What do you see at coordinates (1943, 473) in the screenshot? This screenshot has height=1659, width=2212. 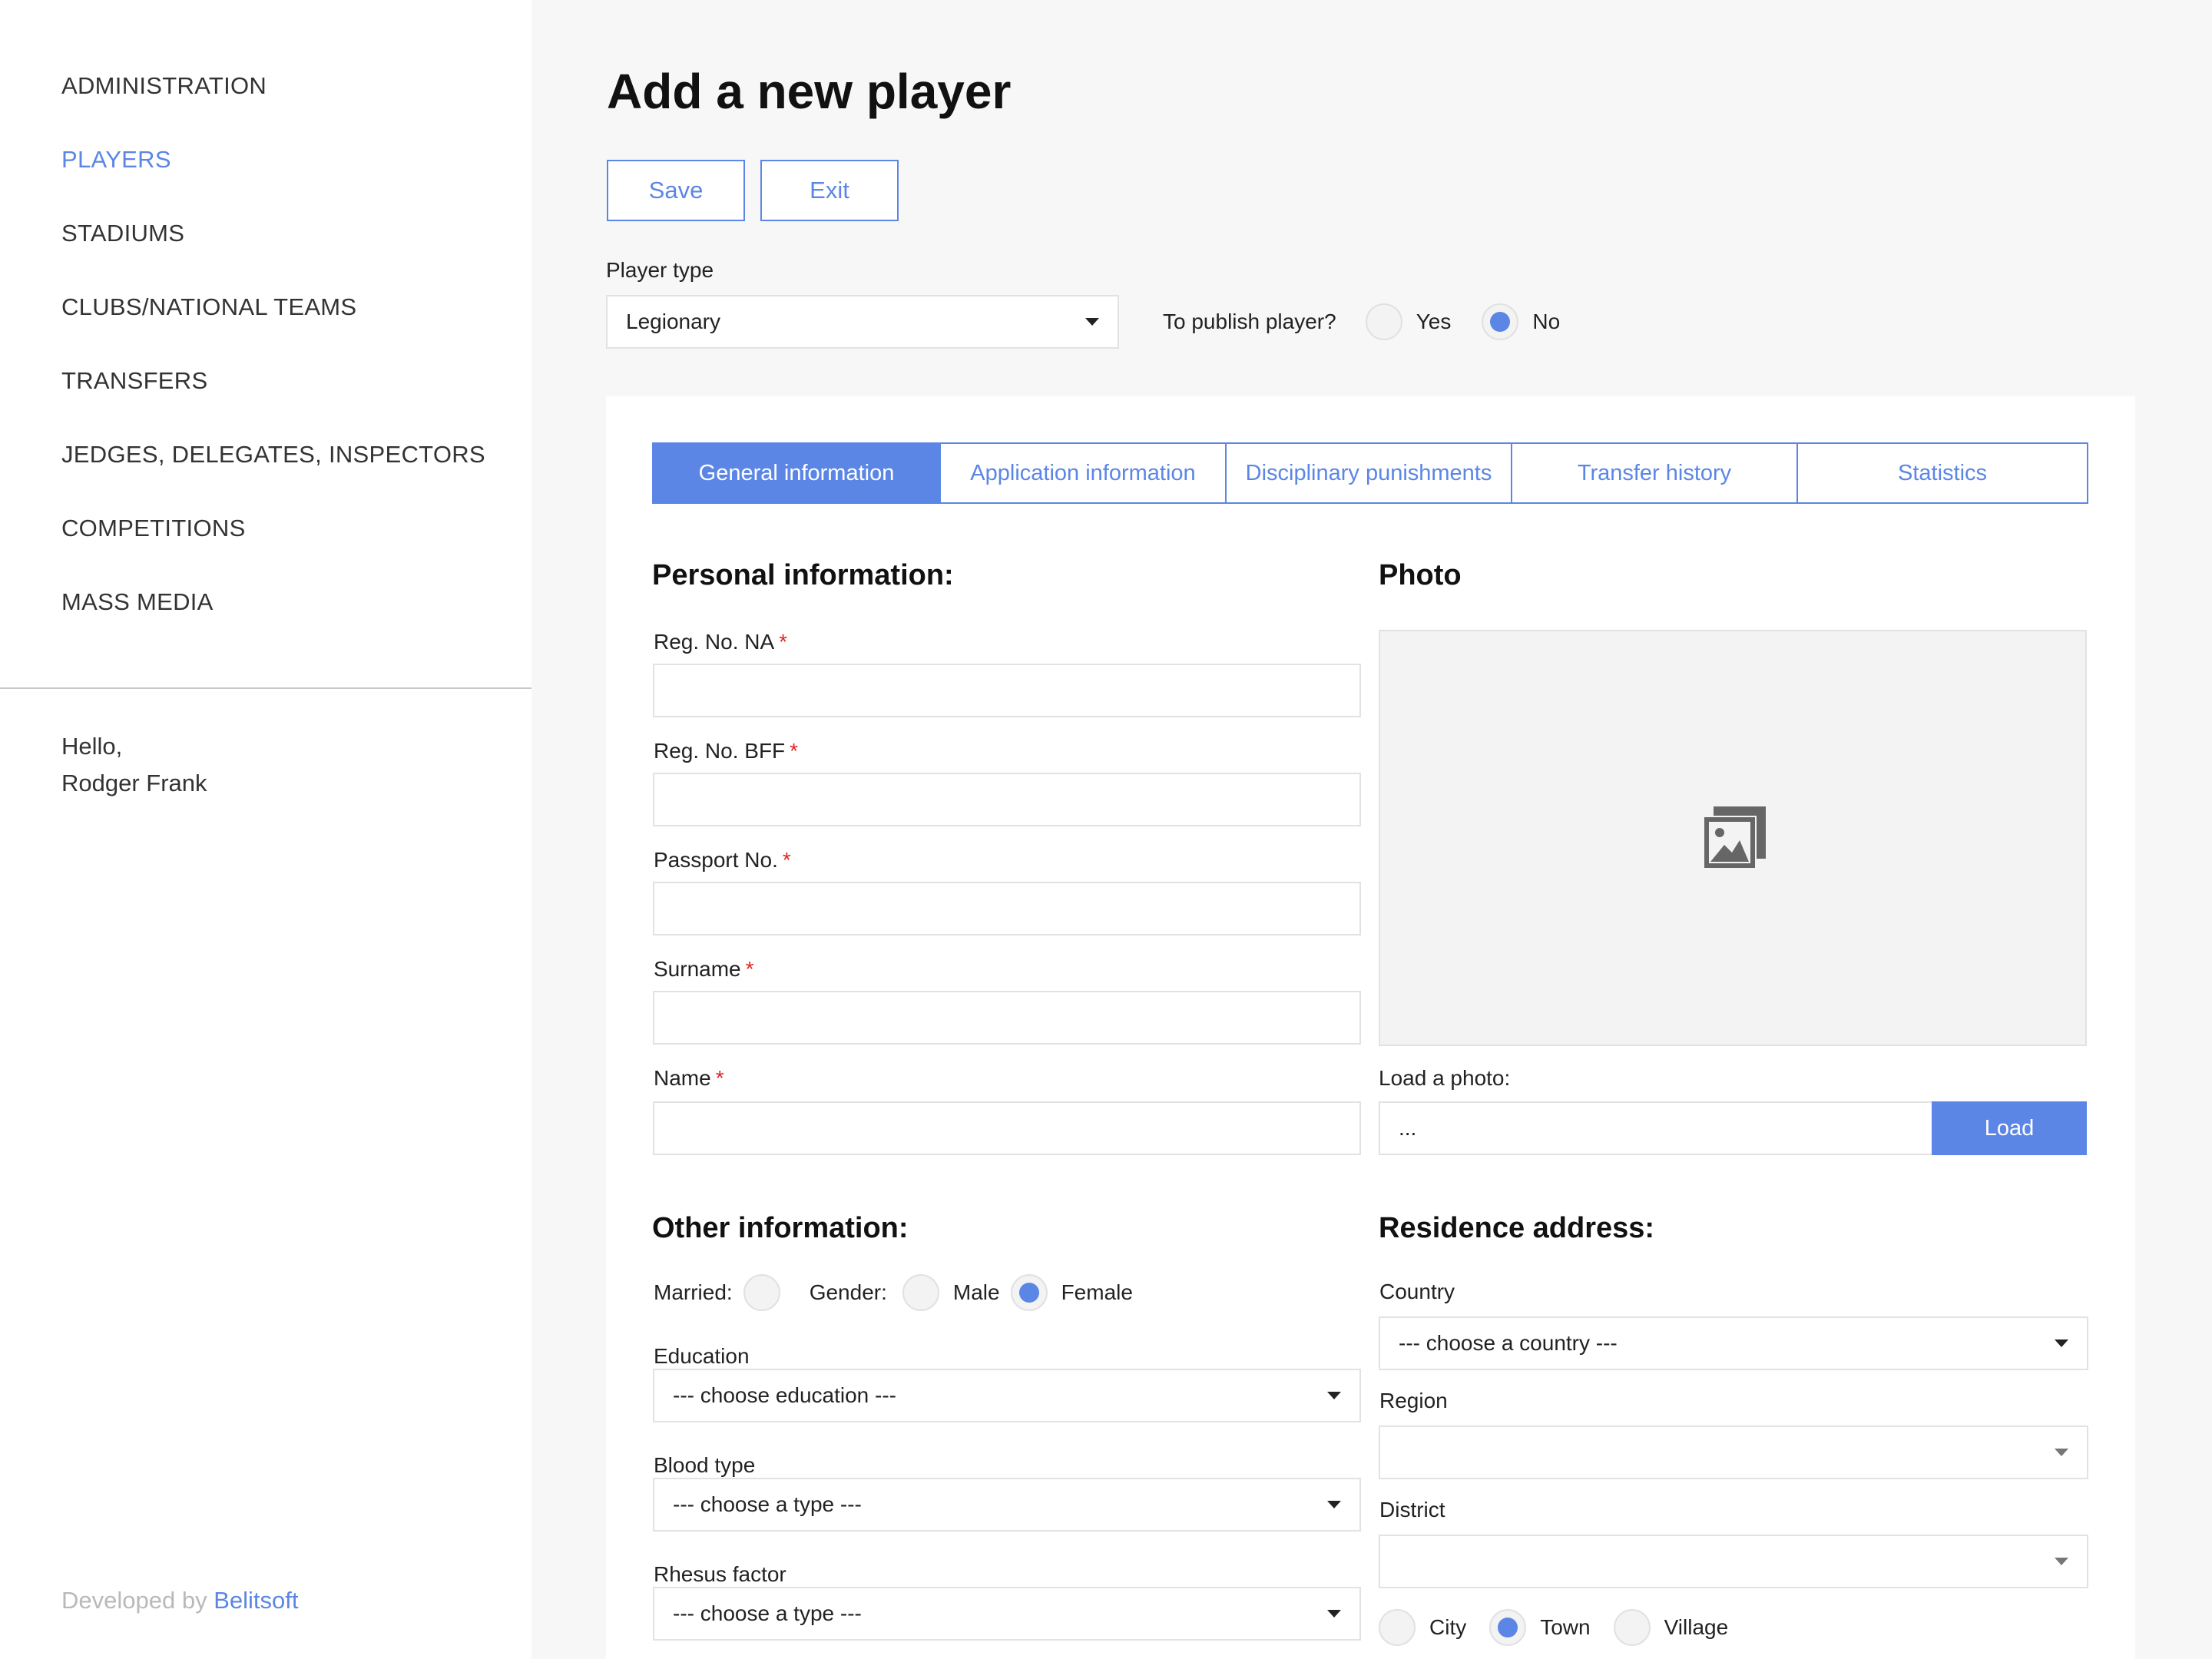 I see `tab-statistics: Statistics` at bounding box center [1943, 473].